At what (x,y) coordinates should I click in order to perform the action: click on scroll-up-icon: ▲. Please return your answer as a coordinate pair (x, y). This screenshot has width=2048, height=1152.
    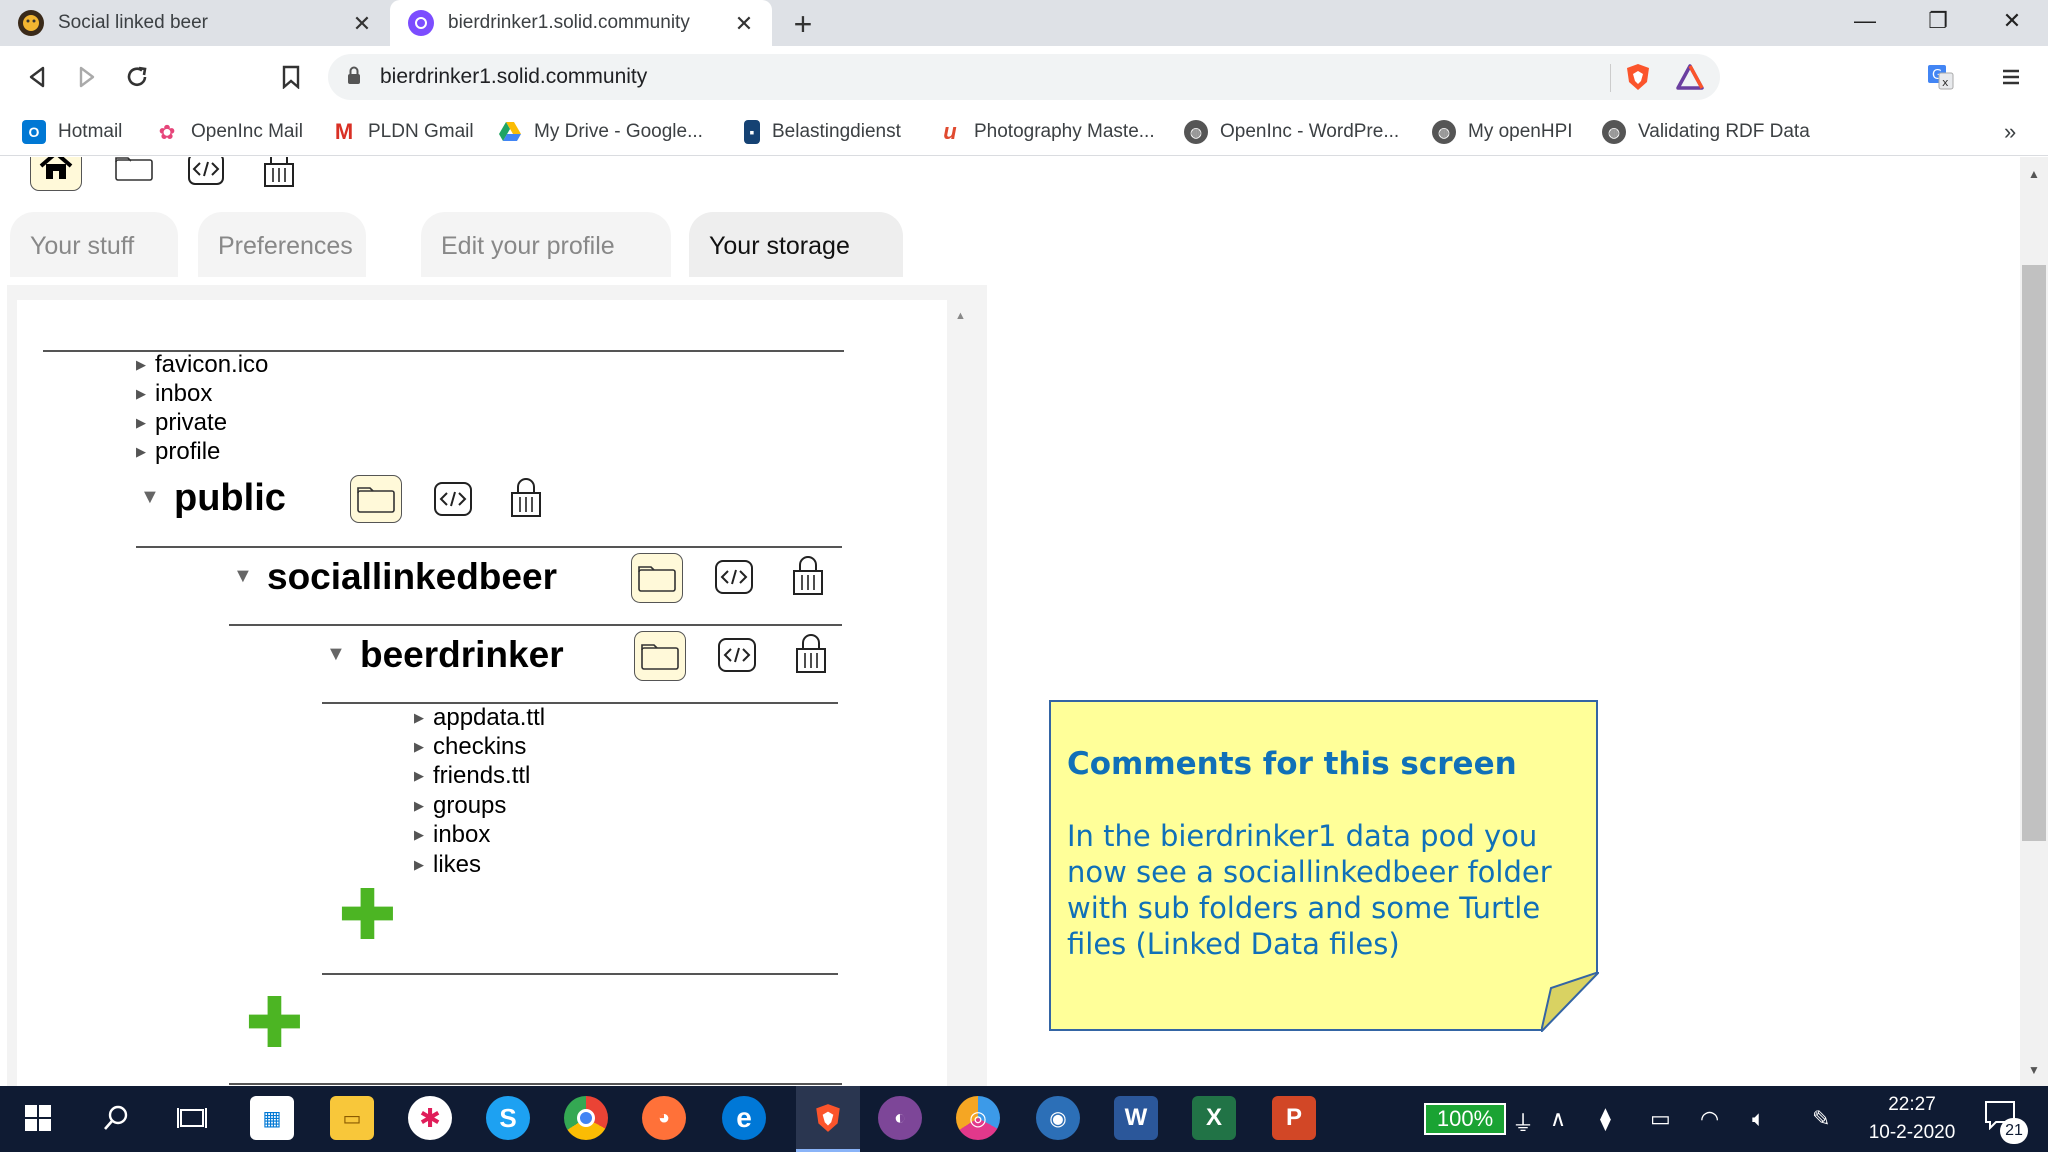
    Looking at the image, I should click on (2034, 174).